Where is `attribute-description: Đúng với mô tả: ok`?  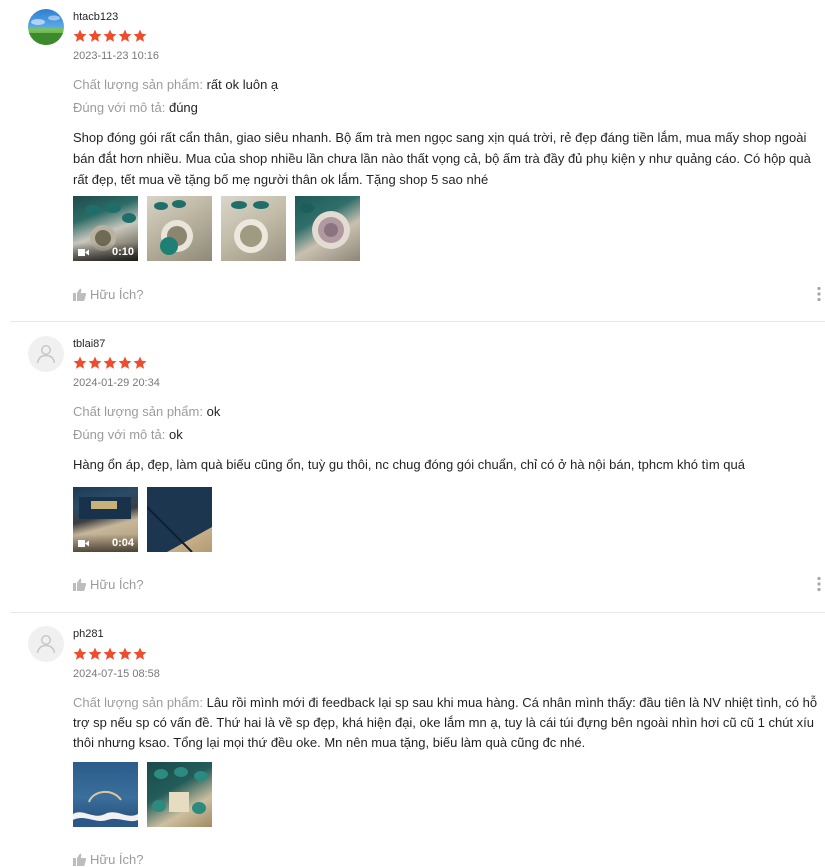 attribute-description: Đúng với mô tả: ok is located at coordinates (445, 435).